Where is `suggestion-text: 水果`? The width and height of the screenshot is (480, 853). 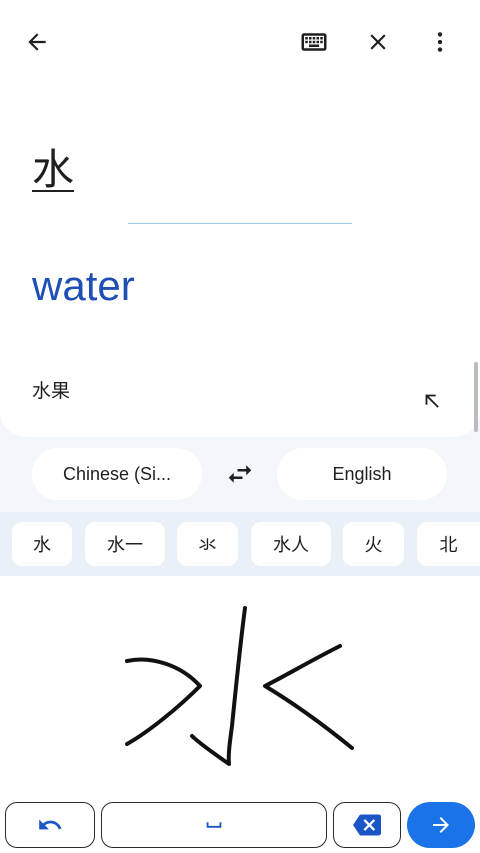
suggestion-text: 水果 is located at coordinates (51, 389).